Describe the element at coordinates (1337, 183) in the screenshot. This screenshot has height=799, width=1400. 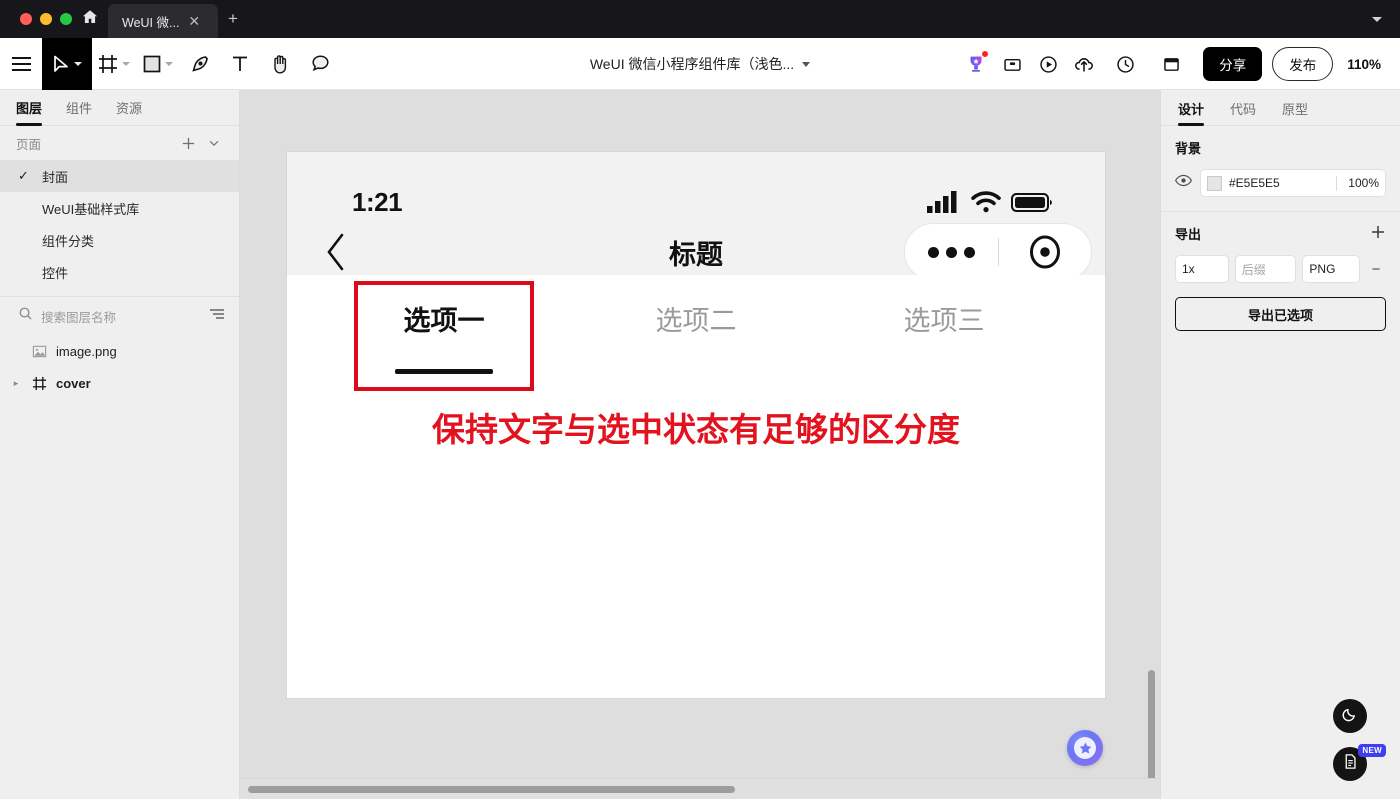
I see `divider` at that location.